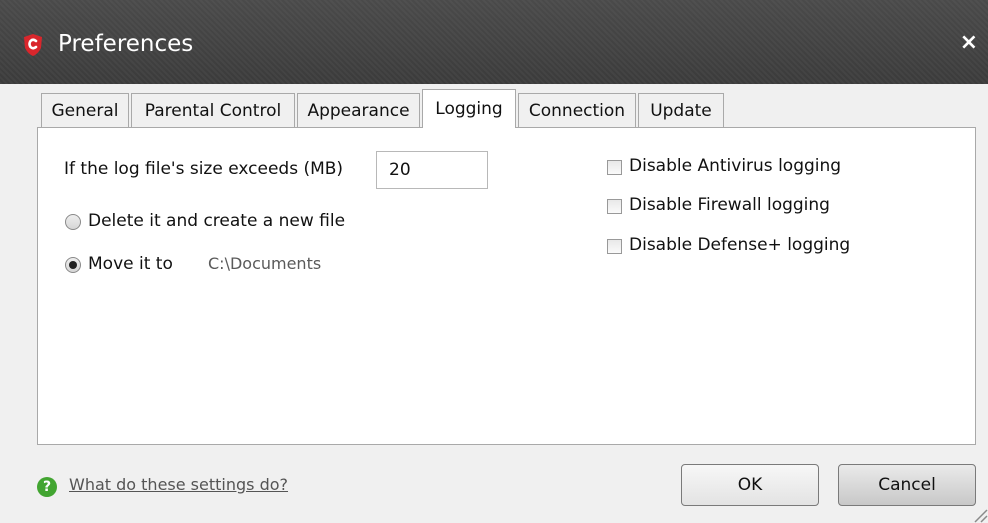 This screenshot has height=523, width=988. What do you see at coordinates (130, 264) in the screenshot?
I see `radio-move-label: Move it to` at bounding box center [130, 264].